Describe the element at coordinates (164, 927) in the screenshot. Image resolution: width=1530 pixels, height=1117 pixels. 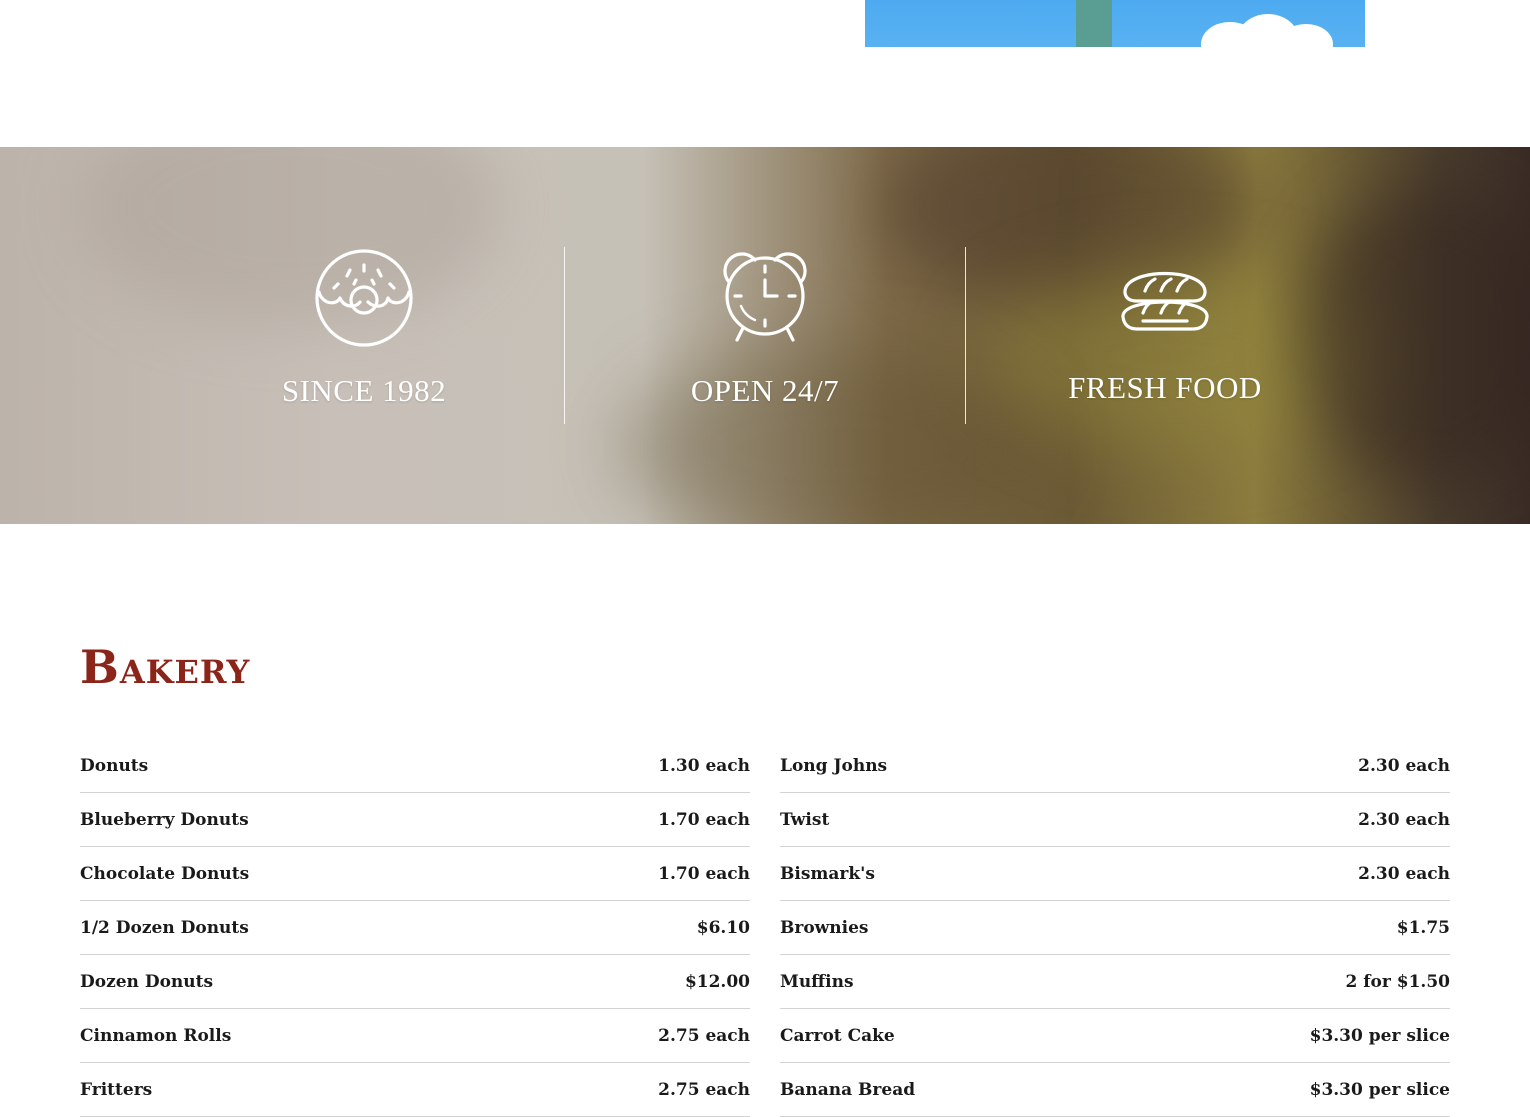
I see `menu-item-name: 1/2 Dozen Donuts` at that location.